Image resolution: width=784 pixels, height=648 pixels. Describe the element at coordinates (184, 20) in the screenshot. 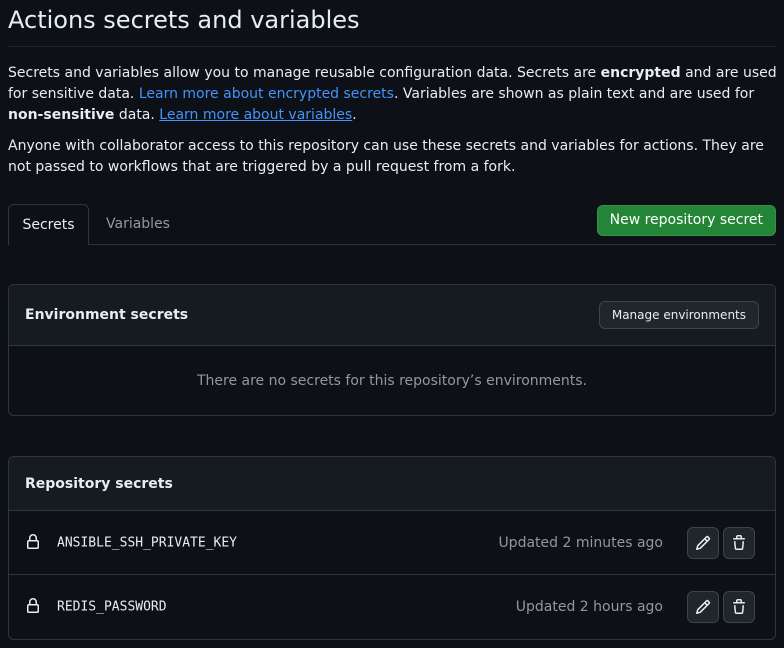

I see `page-title: Actions secrets and variables` at that location.